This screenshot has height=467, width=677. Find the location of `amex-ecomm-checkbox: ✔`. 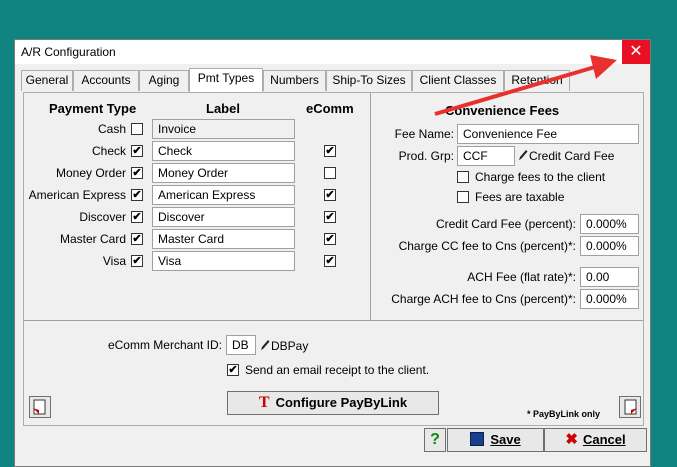

amex-ecomm-checkbox: ✔ is located at coordinates (330, 195).